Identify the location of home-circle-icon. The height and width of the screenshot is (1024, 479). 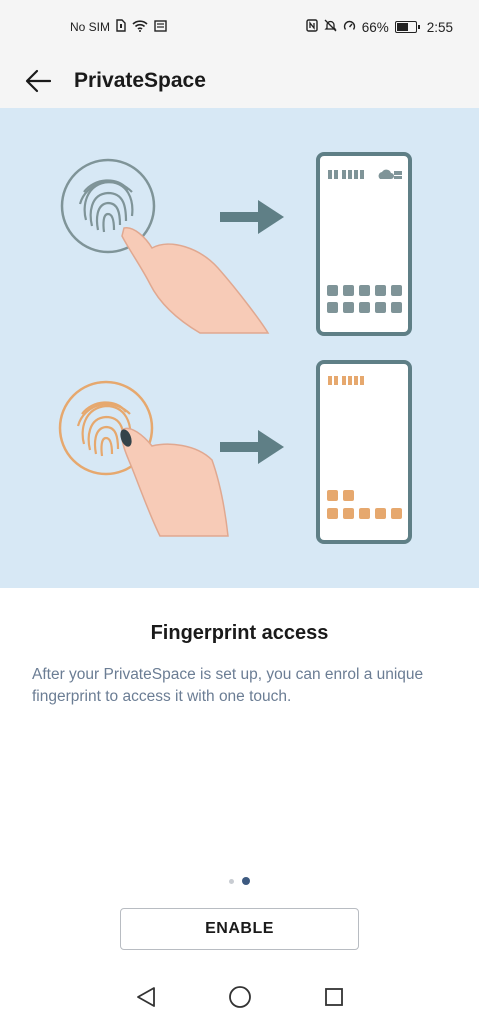
(239, 997).